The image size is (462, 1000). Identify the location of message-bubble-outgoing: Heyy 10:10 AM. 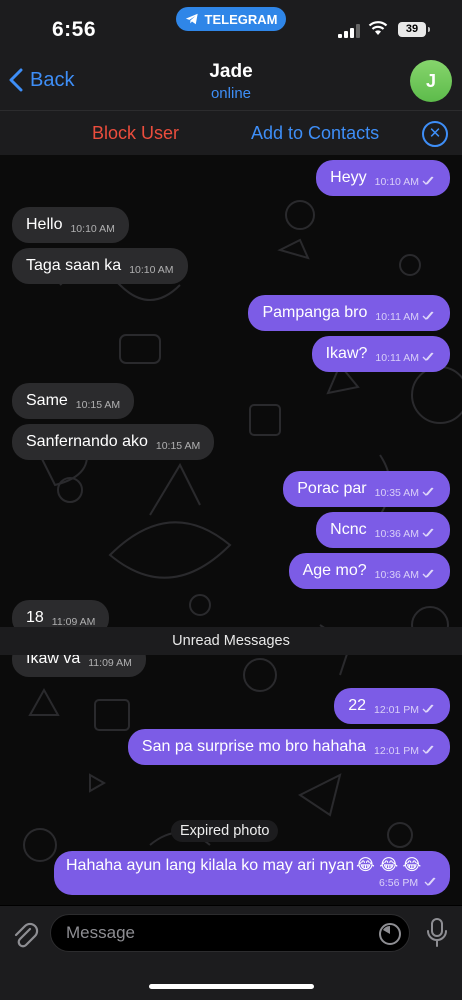
(383, 178).